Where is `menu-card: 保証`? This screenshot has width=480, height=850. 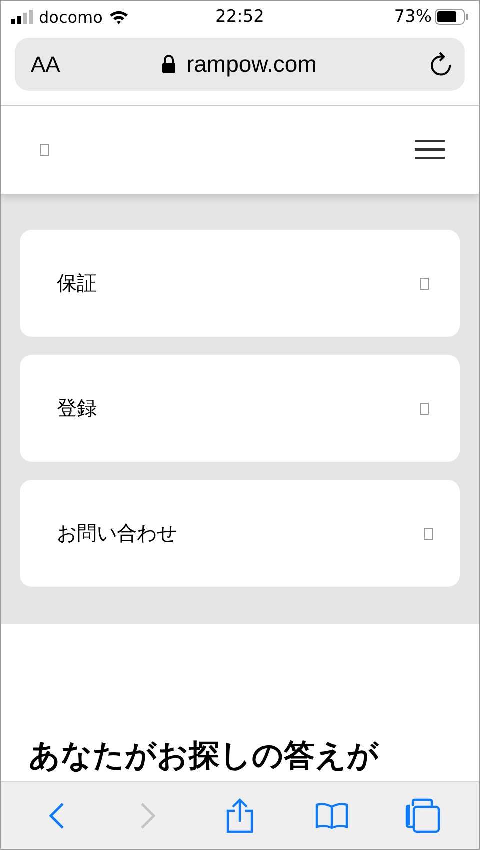
menu-card: 保証 is located at coordinates (240, 283).